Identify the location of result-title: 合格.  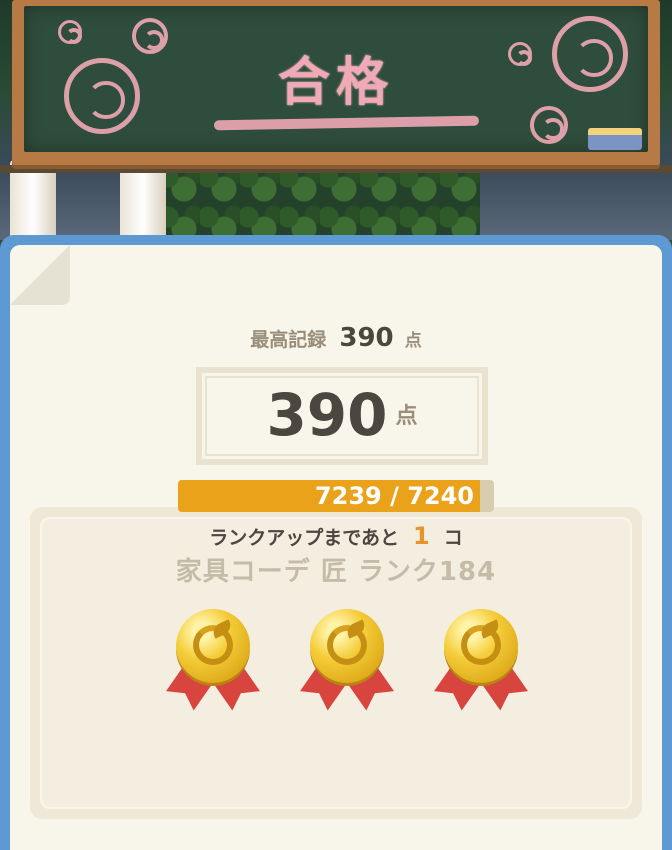
(335, 83).